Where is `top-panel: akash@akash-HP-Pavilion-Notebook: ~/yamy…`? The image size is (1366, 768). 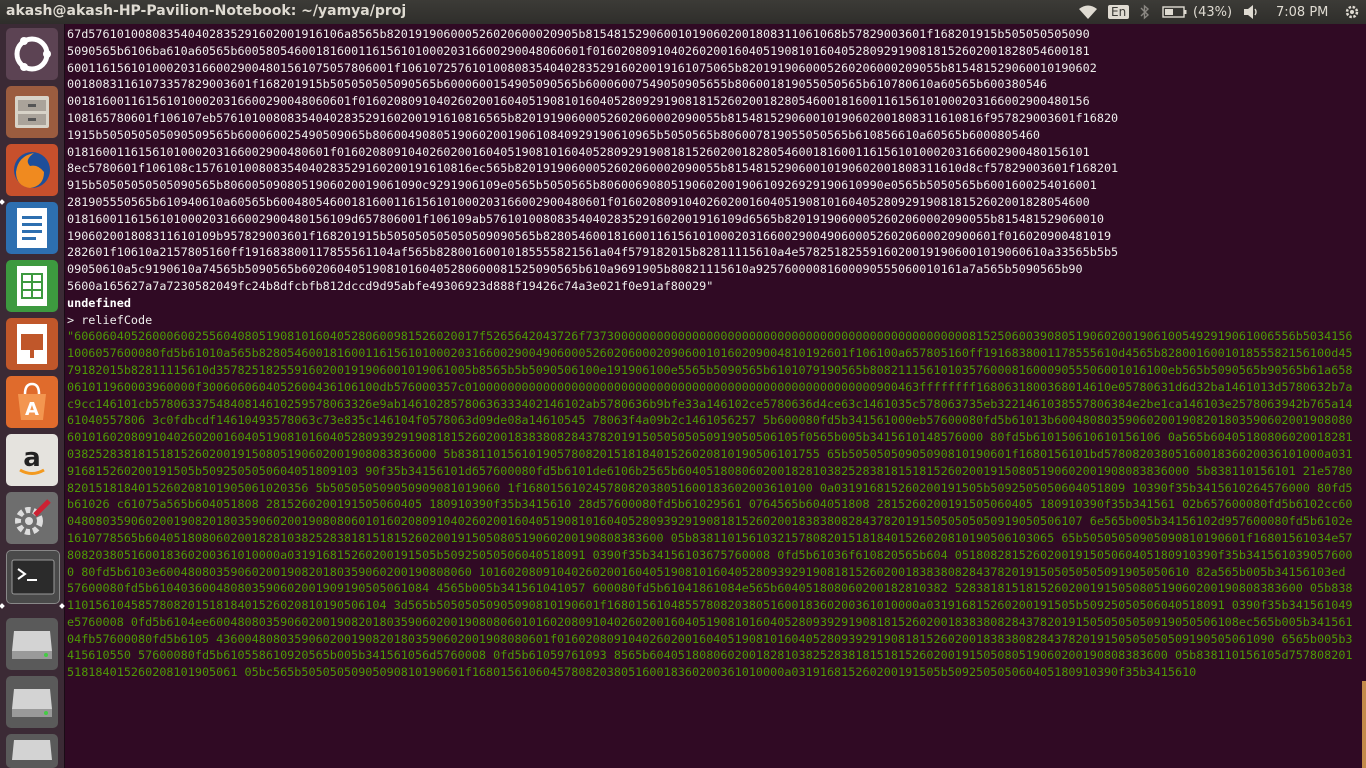 top-panel: akash@akash-HP-Pavilion-Notebook: ~/yamy… is located at coordinates (683, 12).